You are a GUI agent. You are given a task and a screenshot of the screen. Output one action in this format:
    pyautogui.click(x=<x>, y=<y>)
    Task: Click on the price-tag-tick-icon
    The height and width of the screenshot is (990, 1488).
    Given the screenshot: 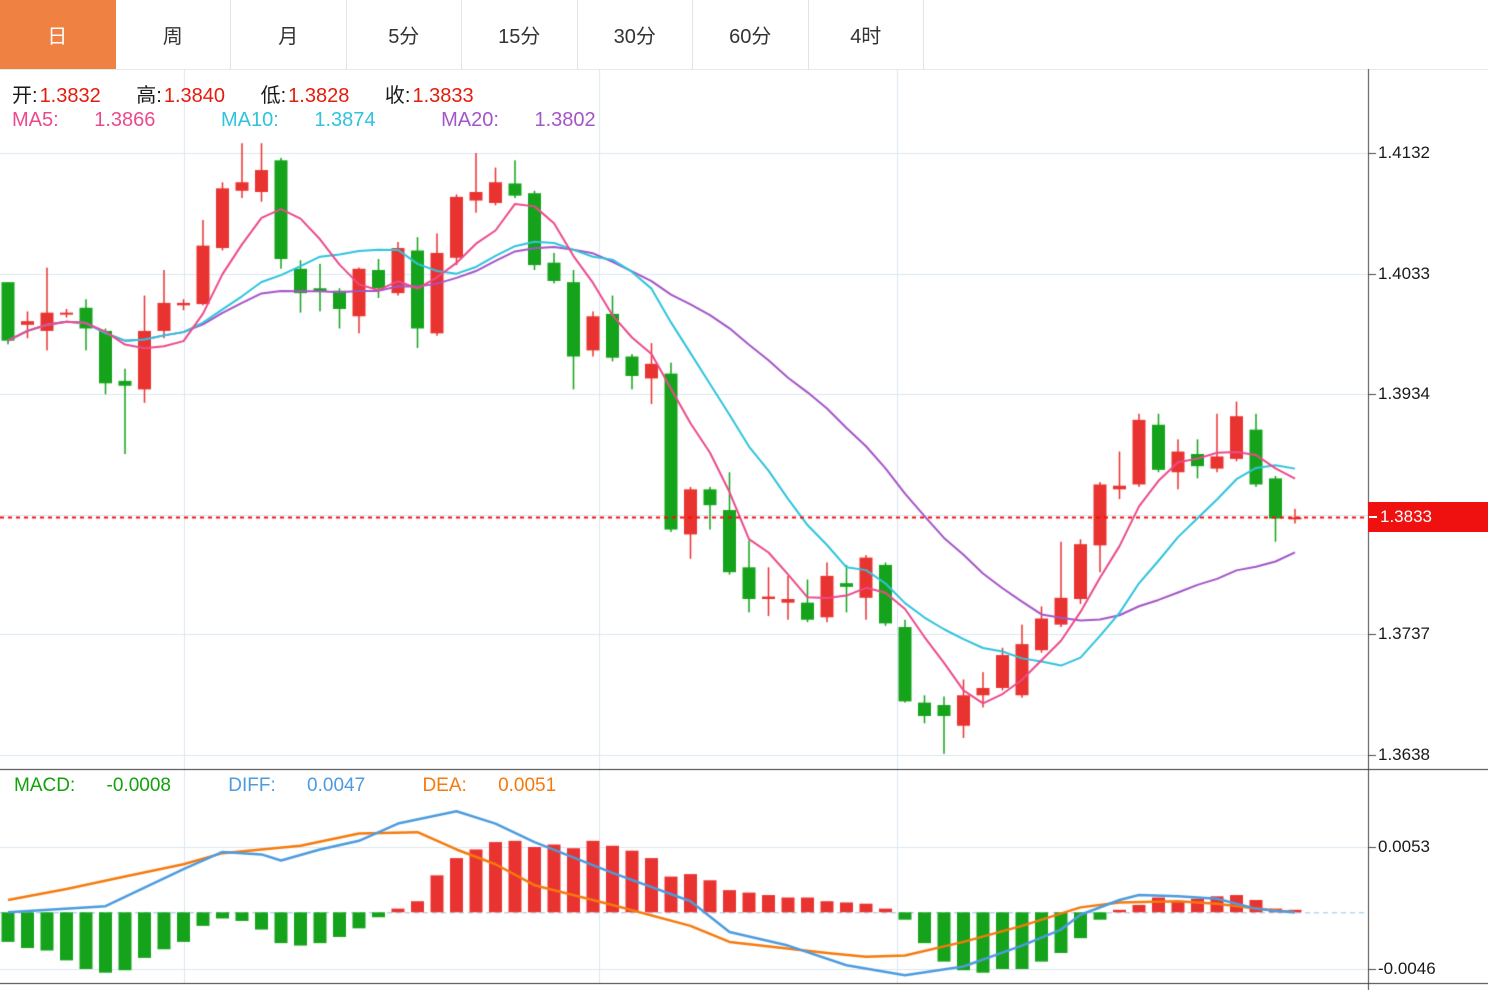 What is the action you would take?
    pyautogui.click(x=1373, y=517)
    